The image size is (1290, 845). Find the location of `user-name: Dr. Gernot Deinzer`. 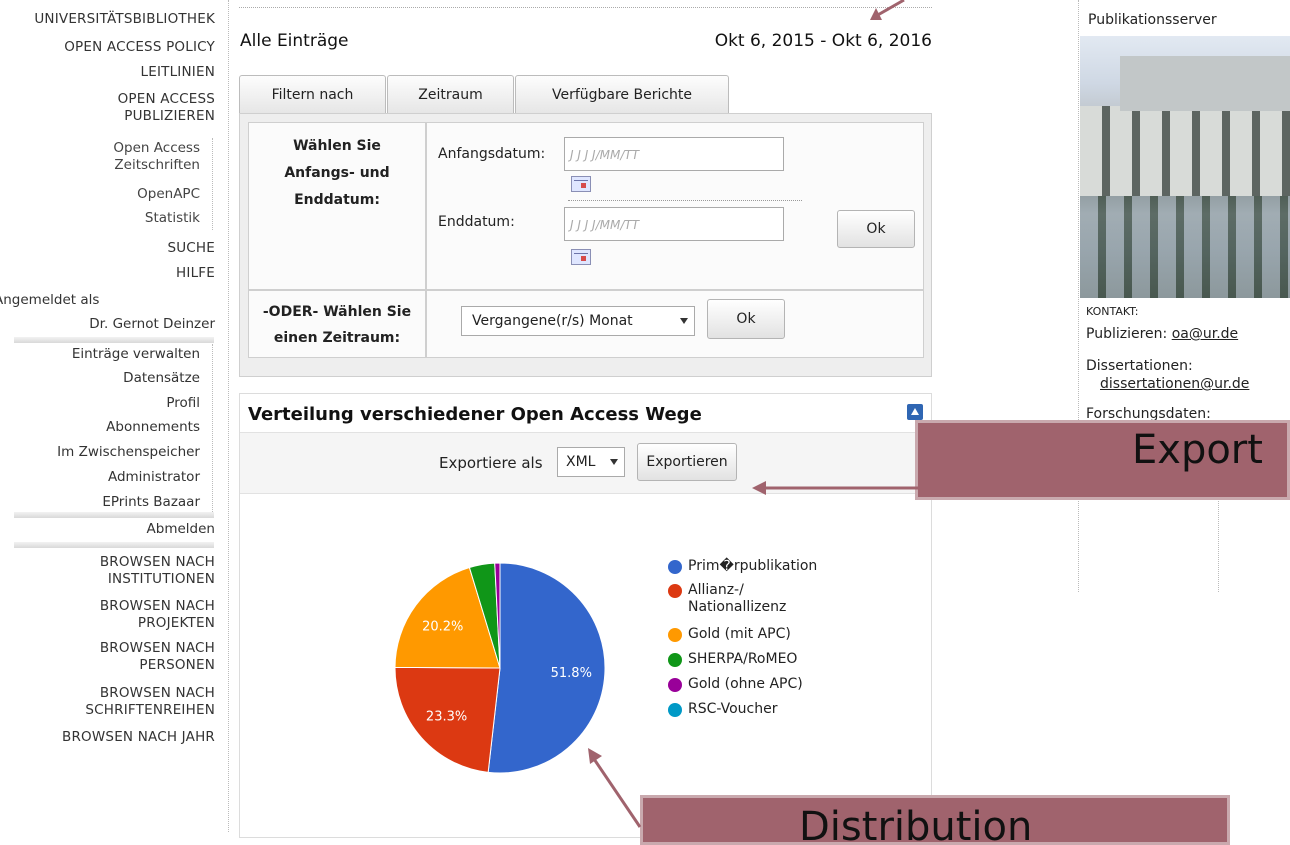

user-name: Dr. Gernot Deinzer is located at coordinates (152, 324).